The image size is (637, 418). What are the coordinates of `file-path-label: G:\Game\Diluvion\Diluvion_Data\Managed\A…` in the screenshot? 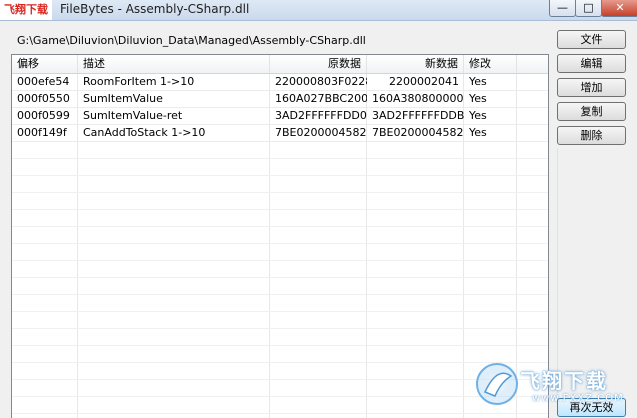 It's located at (191, 40).